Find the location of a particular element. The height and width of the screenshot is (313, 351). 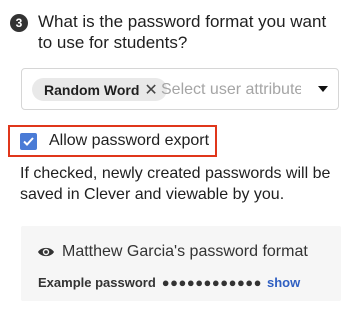

checkmark-icon is located at coordinates (28, 141).